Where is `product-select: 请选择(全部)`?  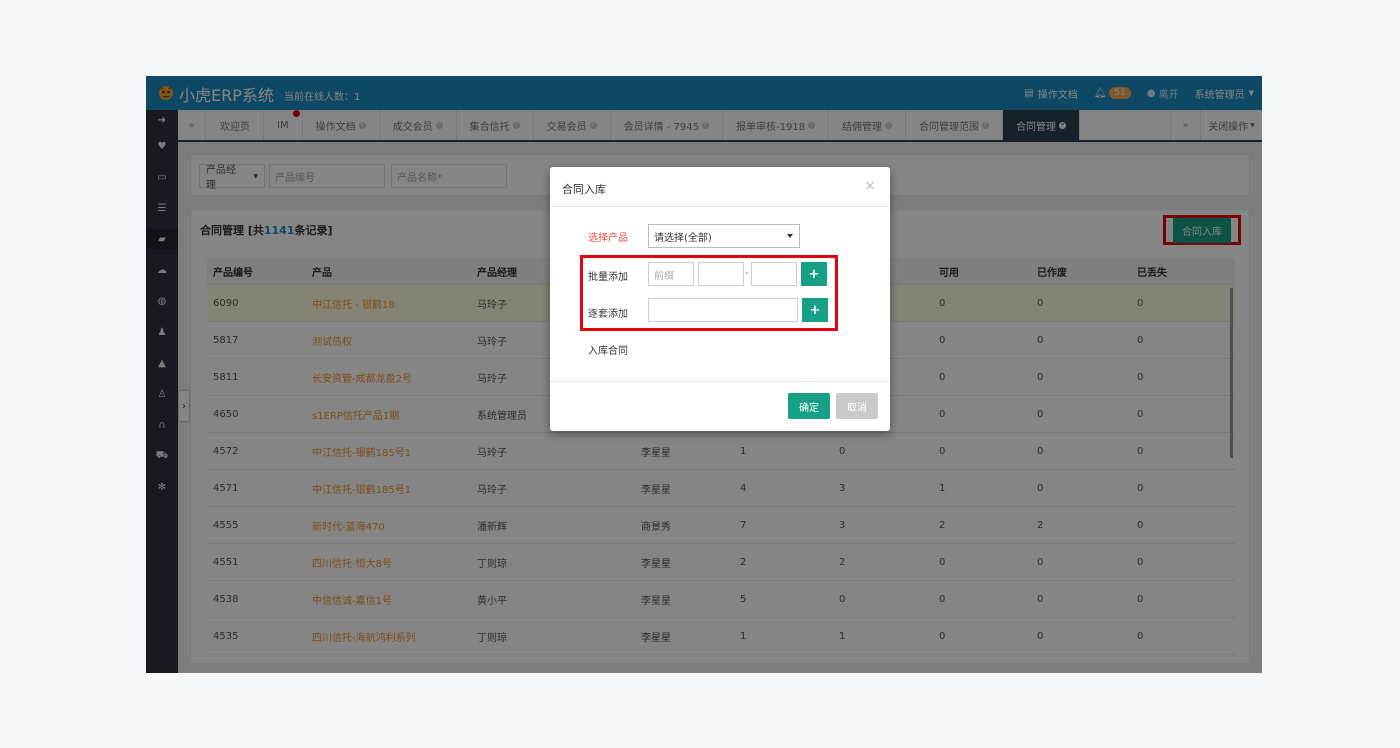
product-select: 请选择(全部) is located at coordinates (724, 236).